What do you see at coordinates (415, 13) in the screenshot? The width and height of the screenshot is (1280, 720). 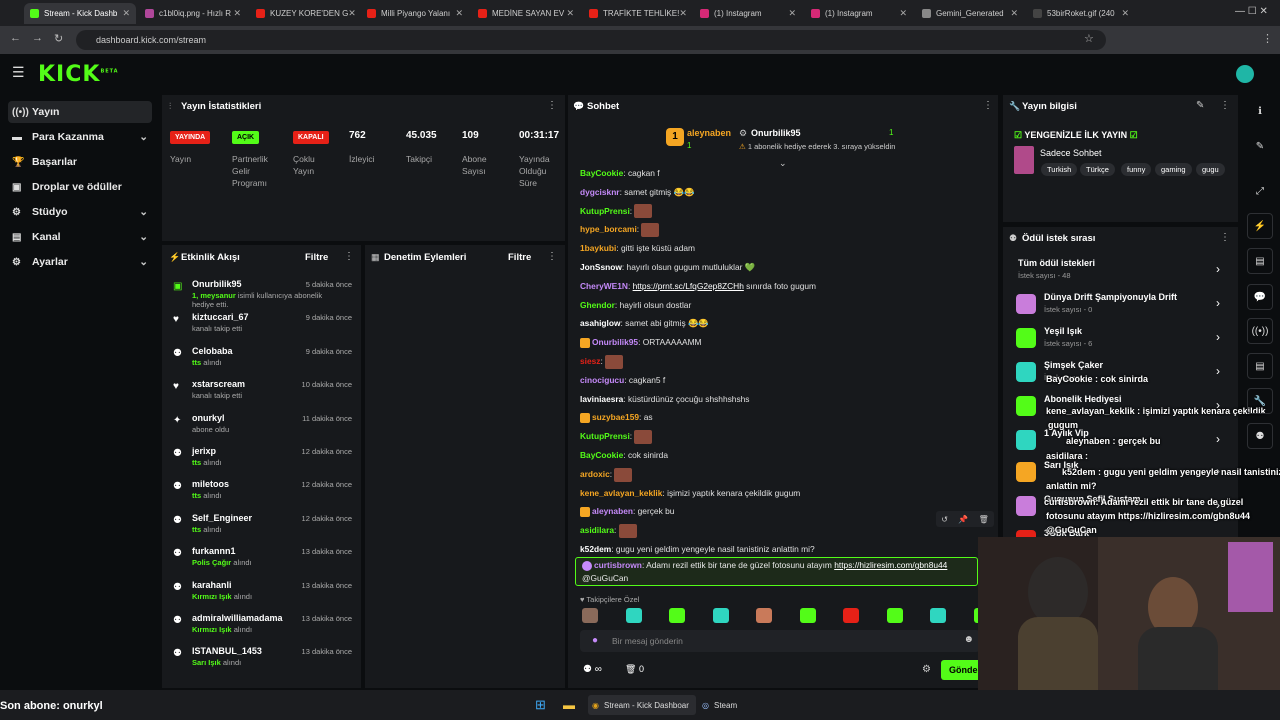 I see `browser-tab: Milli Piyango Yalanı ✕` at bounding box center [415, 13].